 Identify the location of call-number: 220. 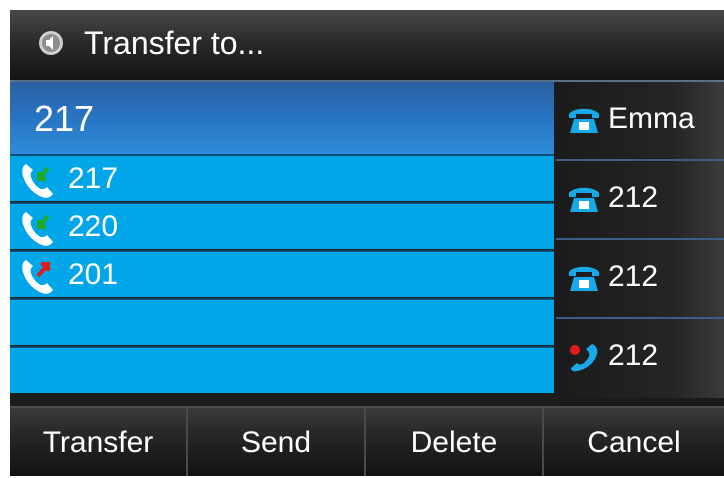
(93, 226).